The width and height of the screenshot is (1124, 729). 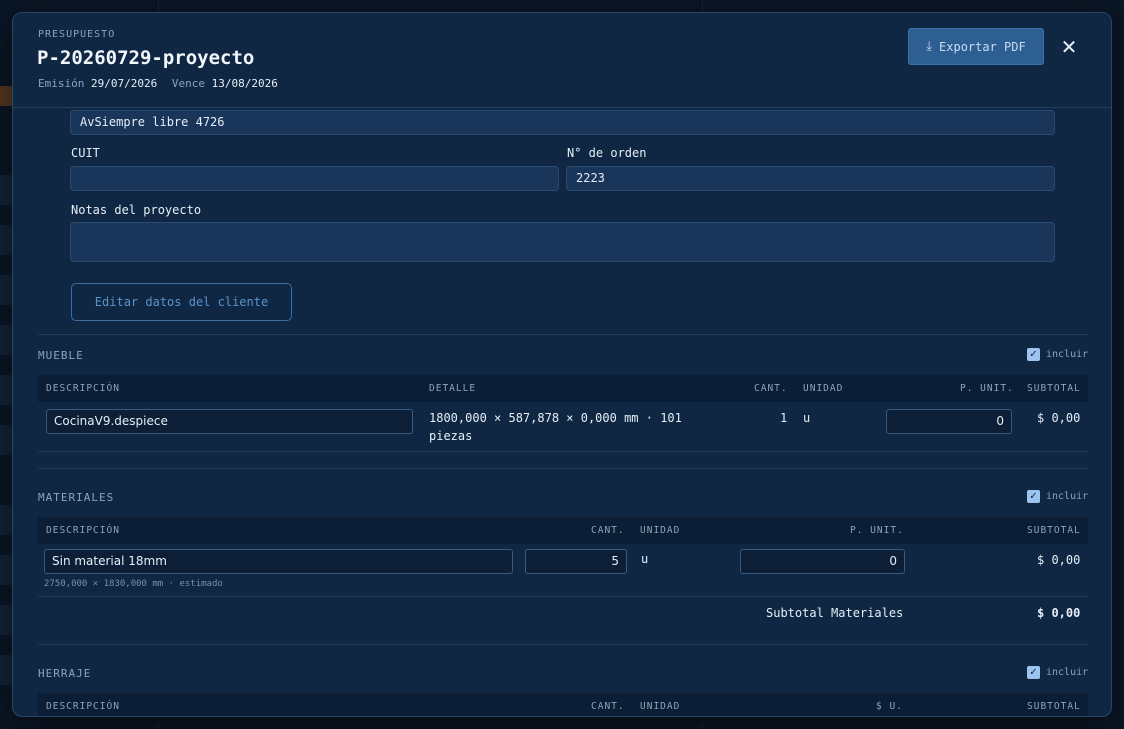 I want to click on material-description-input: Sin material 18mm, so click(x=278, y=561).